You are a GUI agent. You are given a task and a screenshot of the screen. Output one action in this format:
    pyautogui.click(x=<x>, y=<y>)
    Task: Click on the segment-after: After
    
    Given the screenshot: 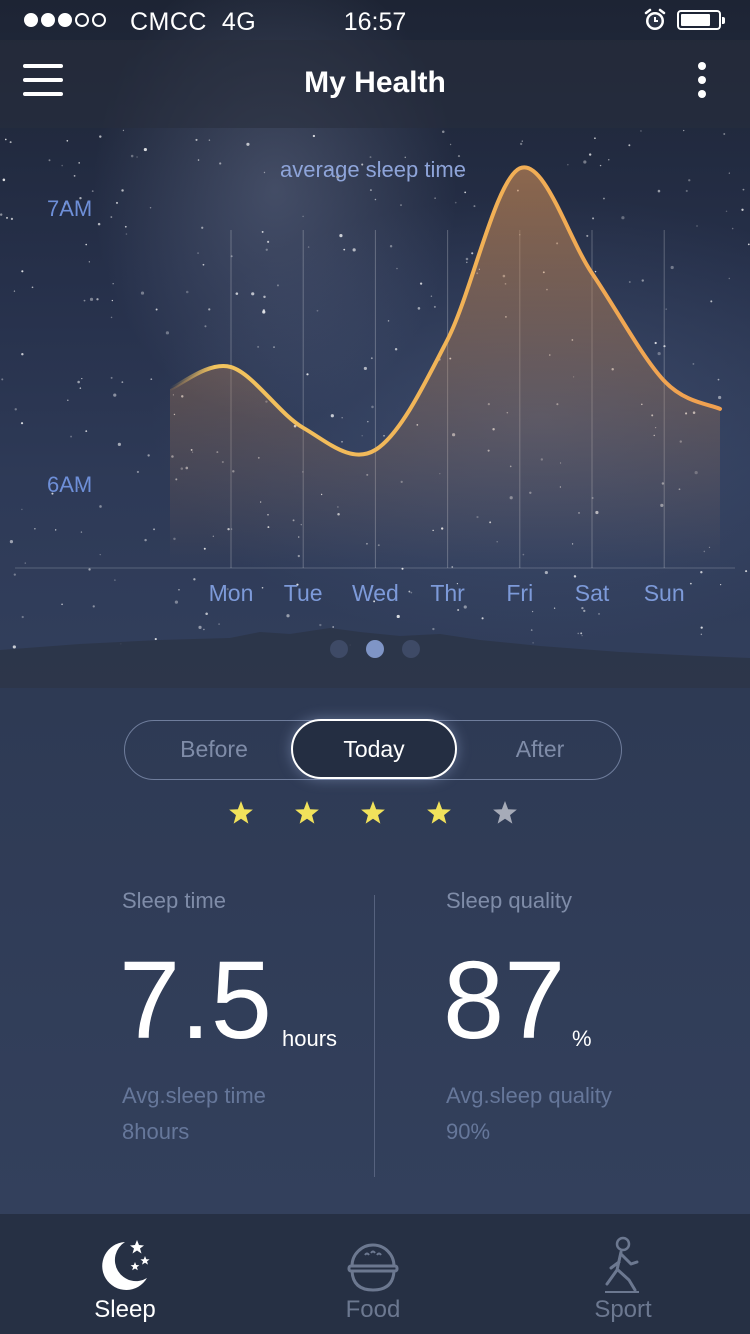 What is the action you would take?
    pyautogui.click(x=540, y=749)
    